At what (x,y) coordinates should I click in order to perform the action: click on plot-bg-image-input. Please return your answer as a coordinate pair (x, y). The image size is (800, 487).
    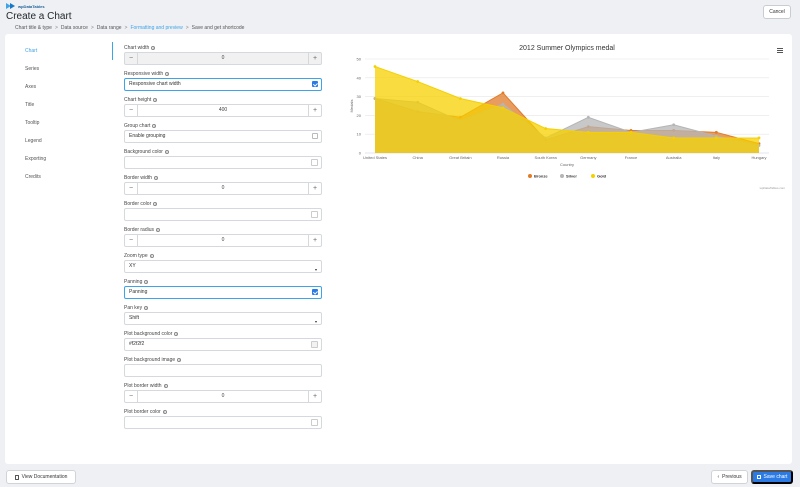
    Looking at the image, I should click on (223, 370).